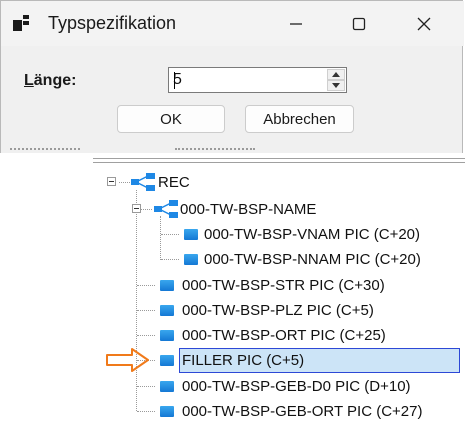 The width and height of the screenshot is (465, 432). Describe the element at coordinates (312, 234) in the screenshot. I see `tree-node-field: 000-TW-BSP-VNAM PIC (C+20)` at that location.